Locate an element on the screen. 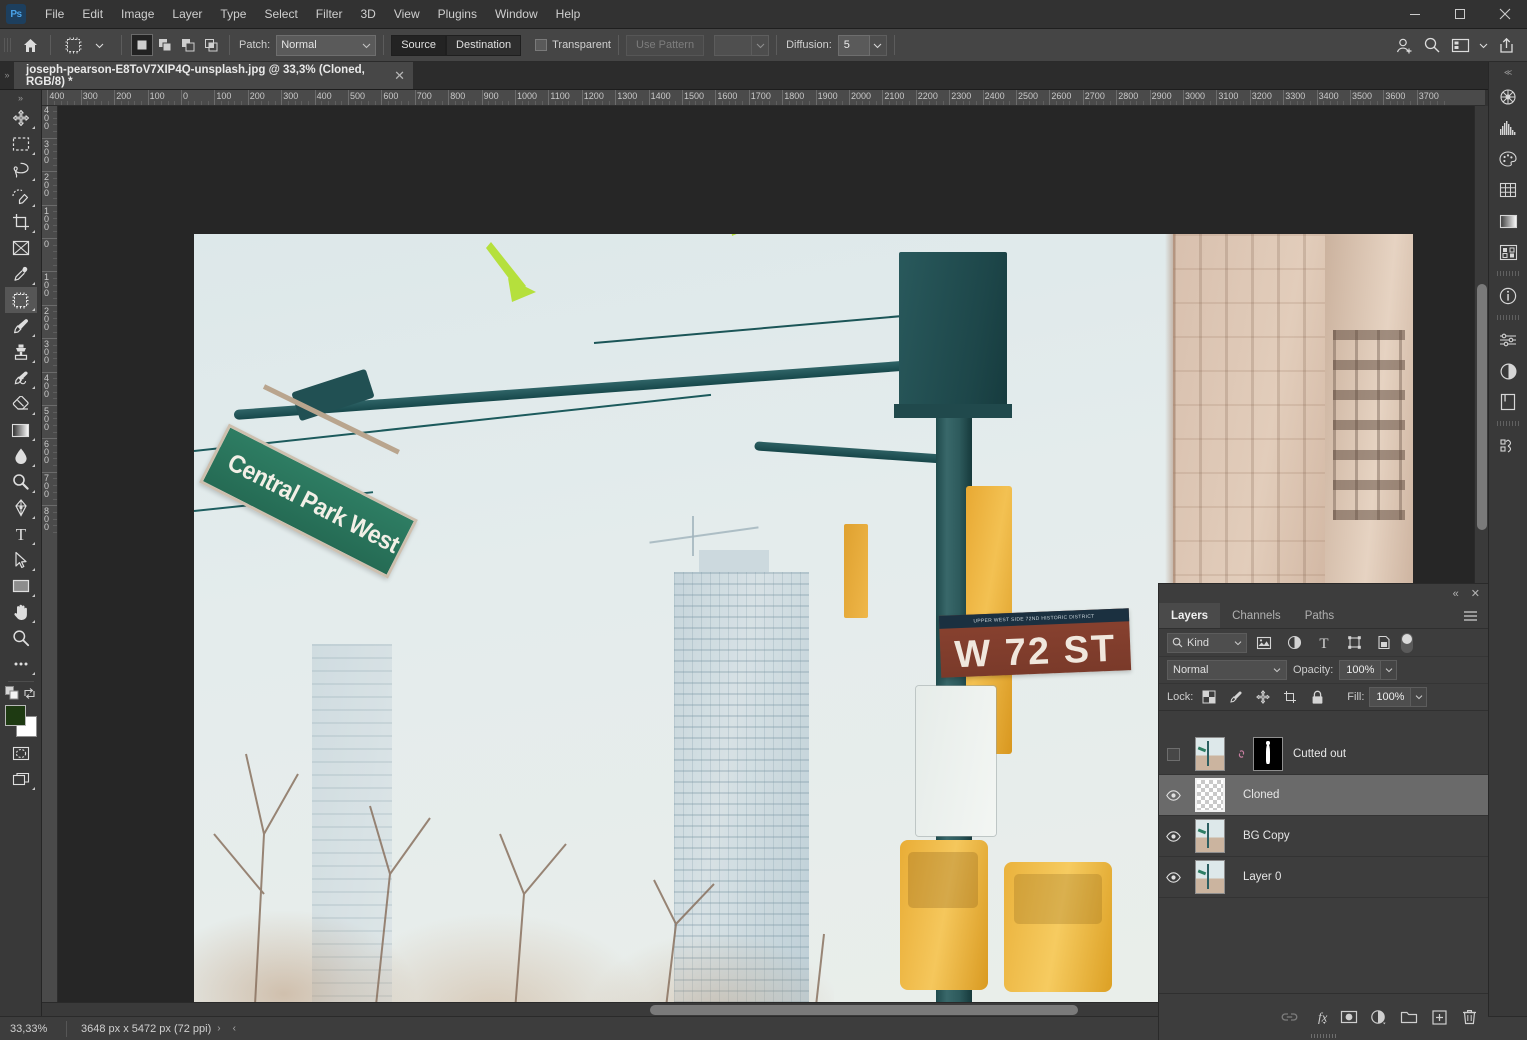 This screenshot has width=1527, height=1040. eraser-tool is located at coordinates (21, 404).